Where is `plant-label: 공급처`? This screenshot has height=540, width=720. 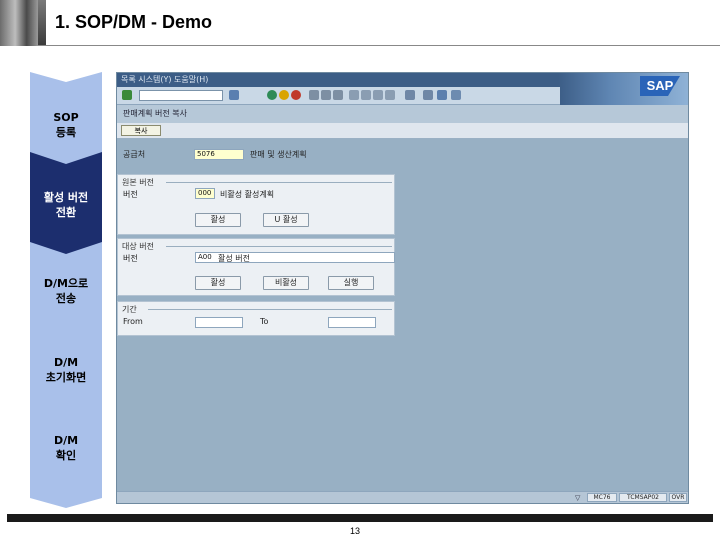 plant-label: 공급처 is located at coordinates (134, 154).